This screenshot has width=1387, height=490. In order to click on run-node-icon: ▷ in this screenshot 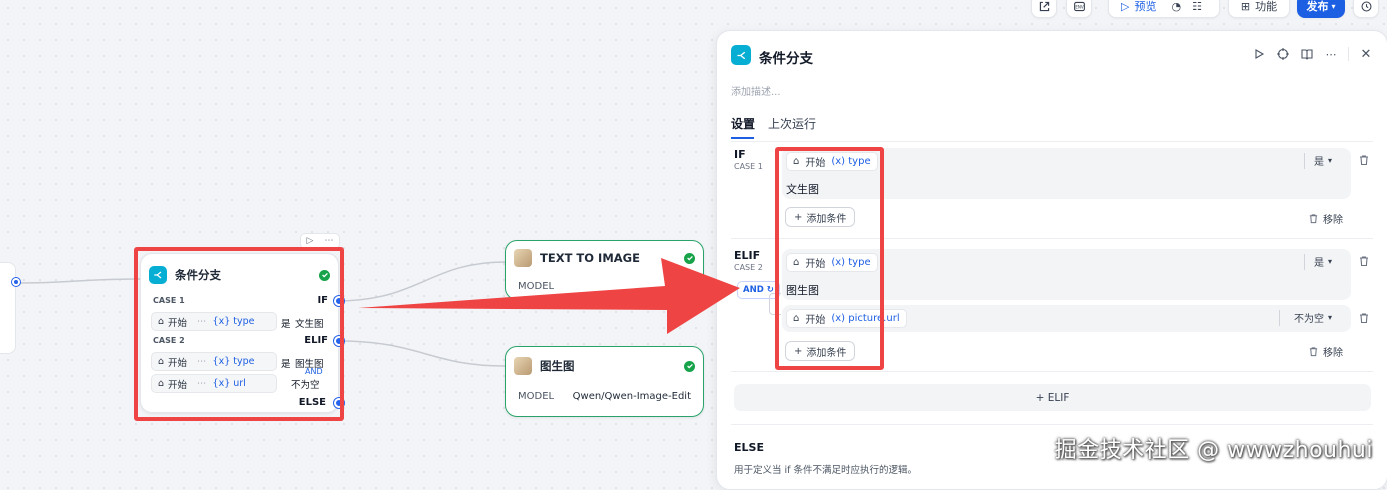, I will do `click(310, 241)`.